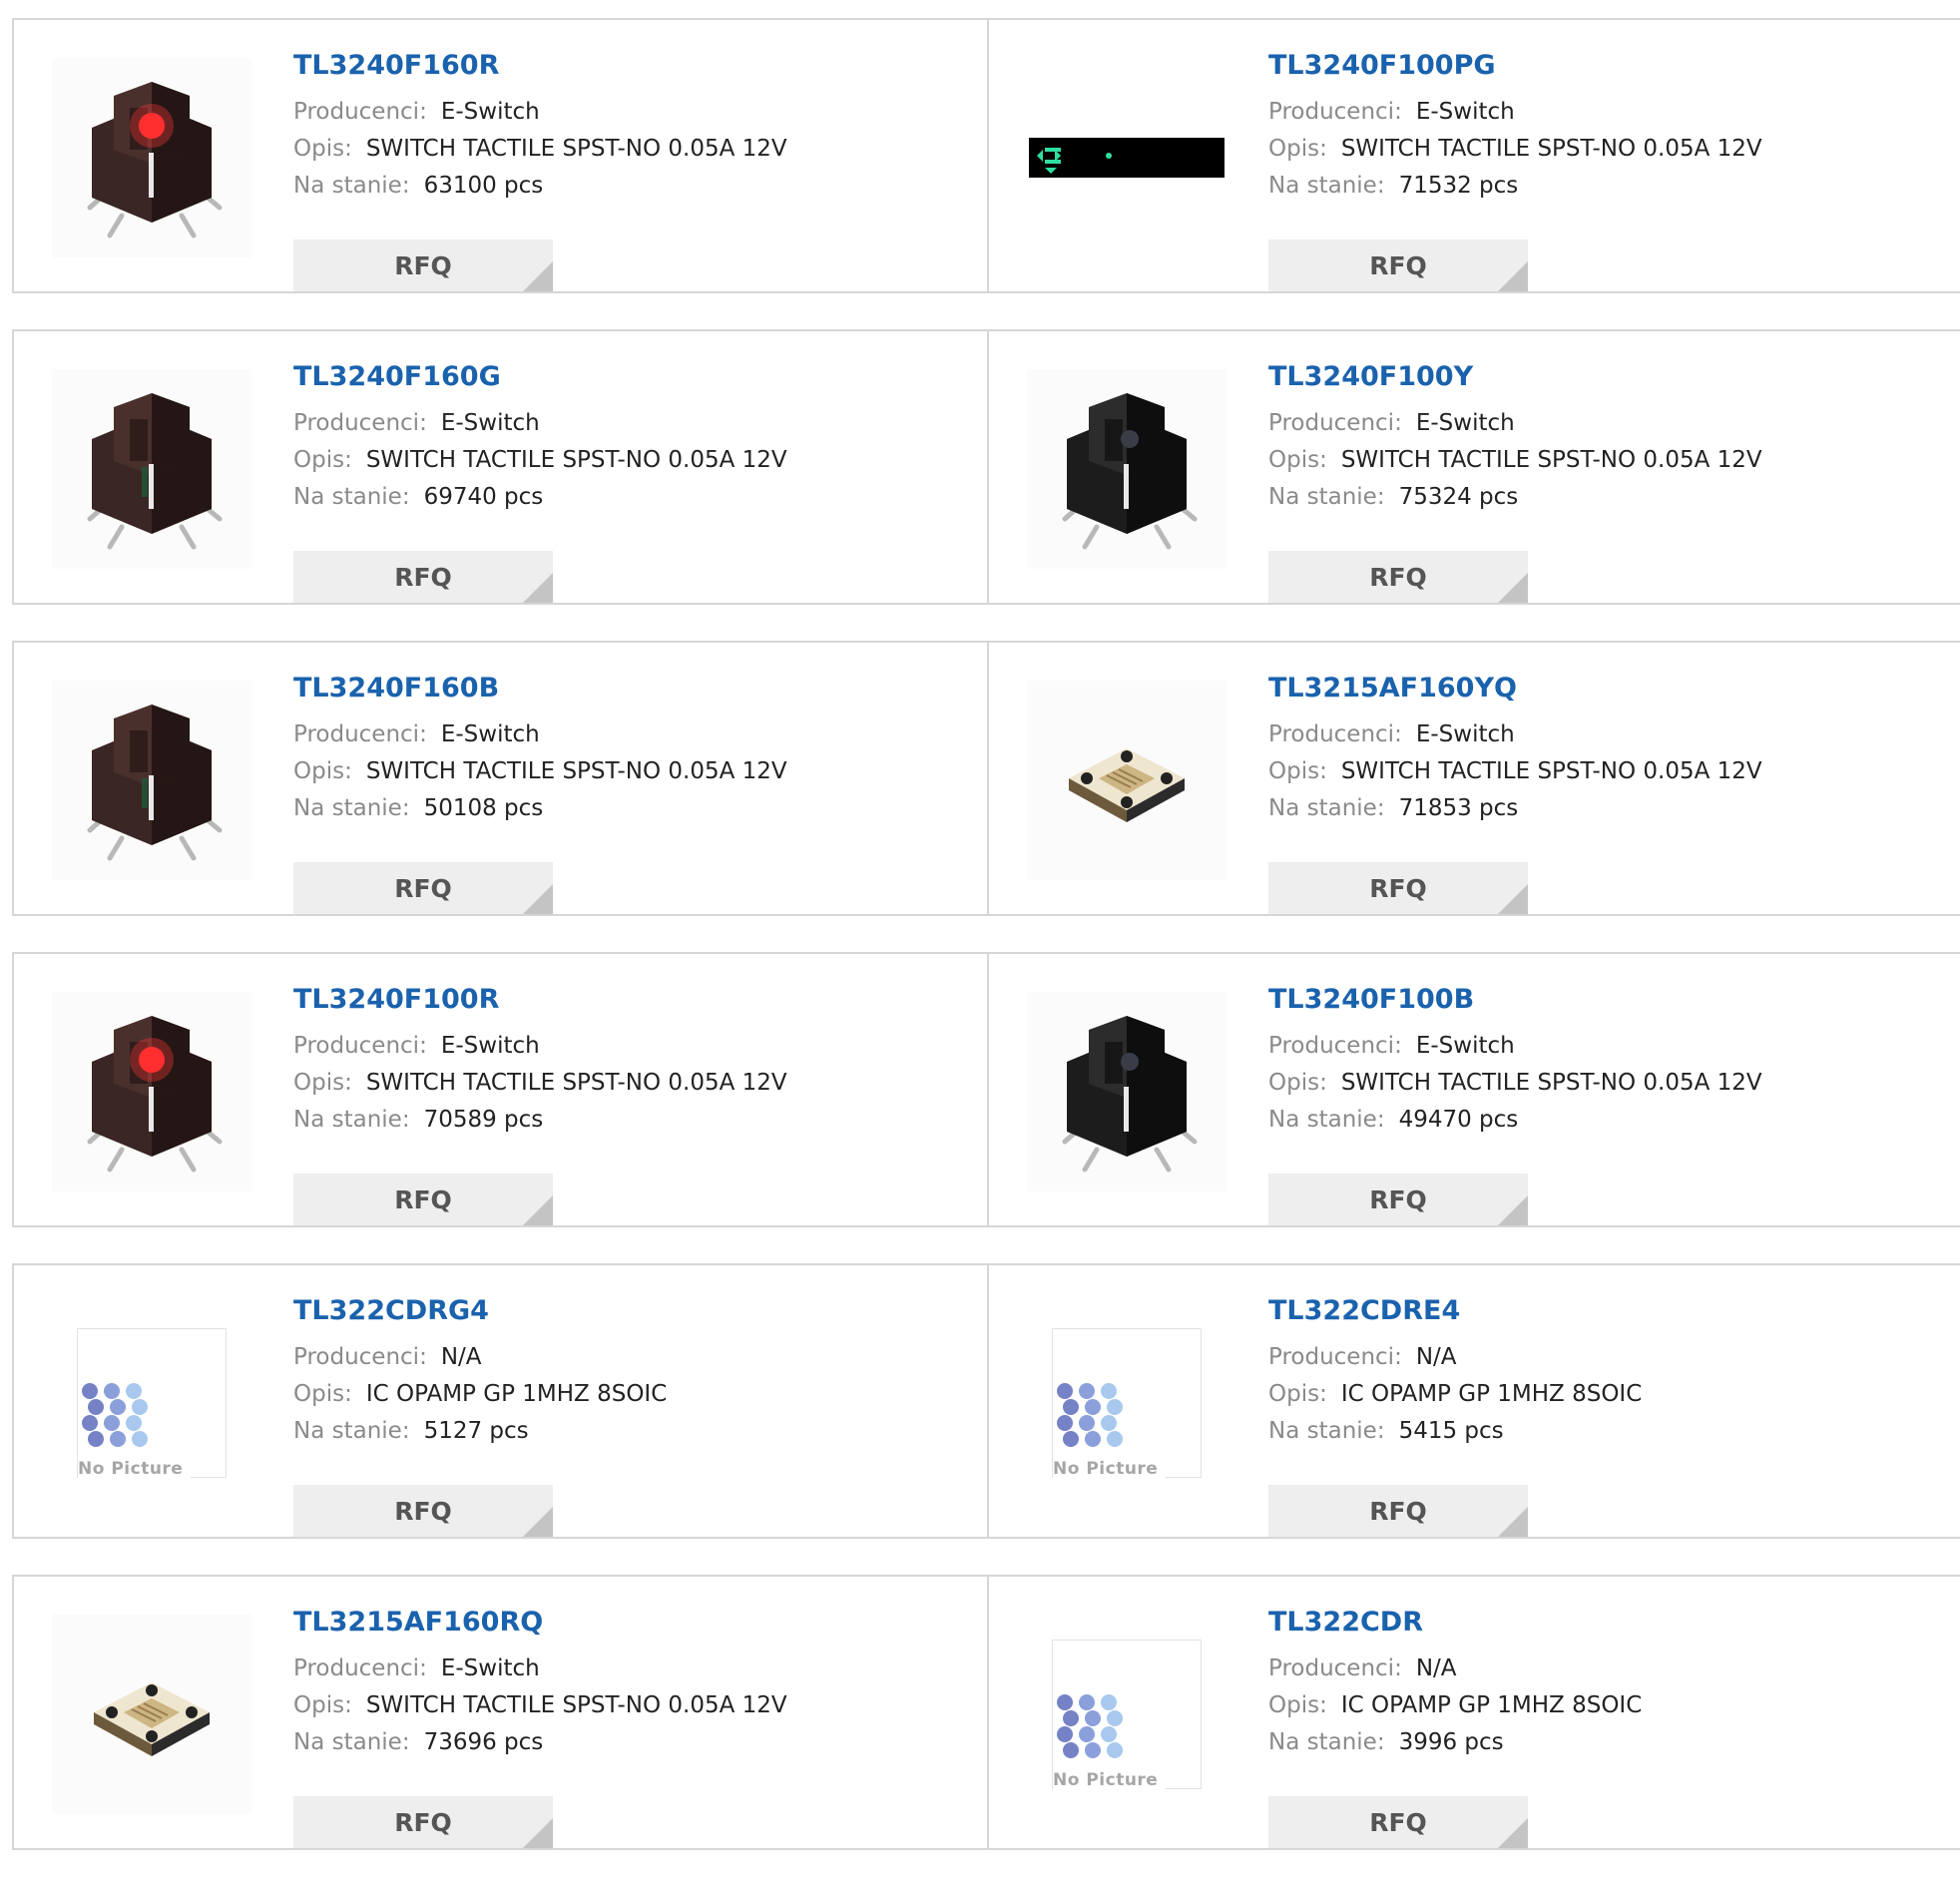 The height and width of the screenshot is (1886, 1960). What do you see at coordinates (635, 377) in the screenshot?
I see `part-number-link: TL3240F160G` at bounding box center [635, 377].